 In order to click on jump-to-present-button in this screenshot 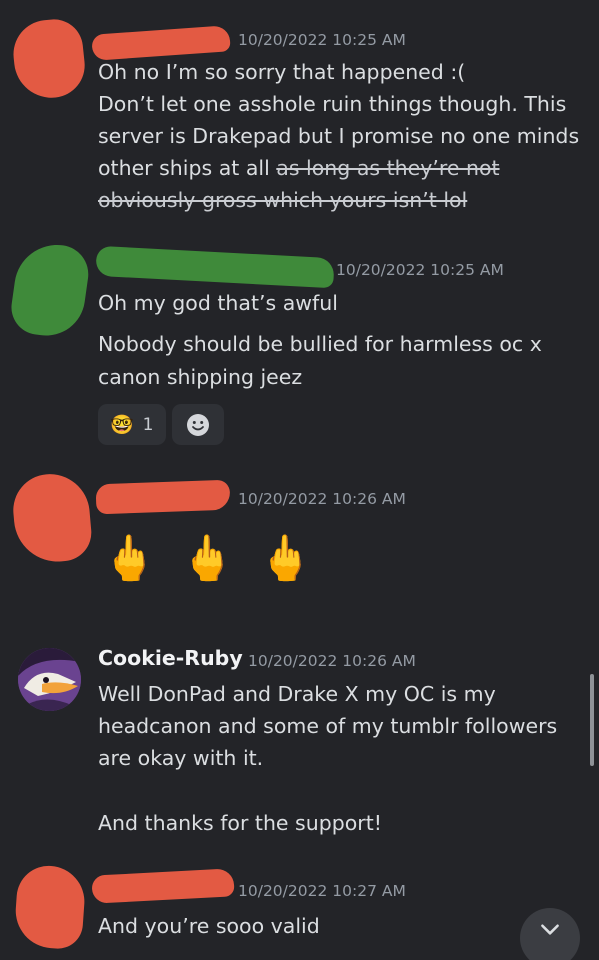, I will do `click(550, 934)`.